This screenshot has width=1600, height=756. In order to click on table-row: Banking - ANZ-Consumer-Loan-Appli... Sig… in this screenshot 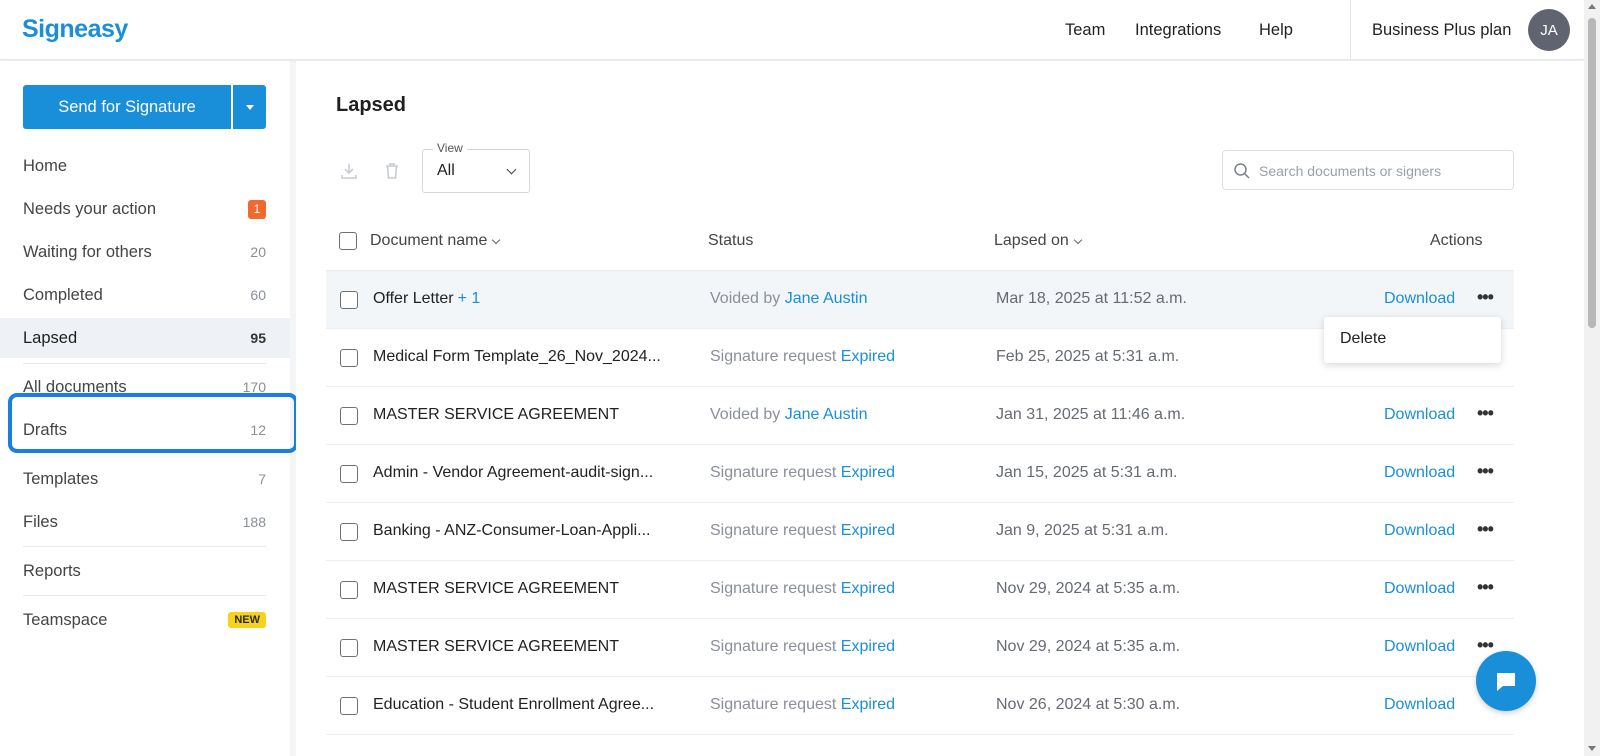, I will do `click(920, 532)`.